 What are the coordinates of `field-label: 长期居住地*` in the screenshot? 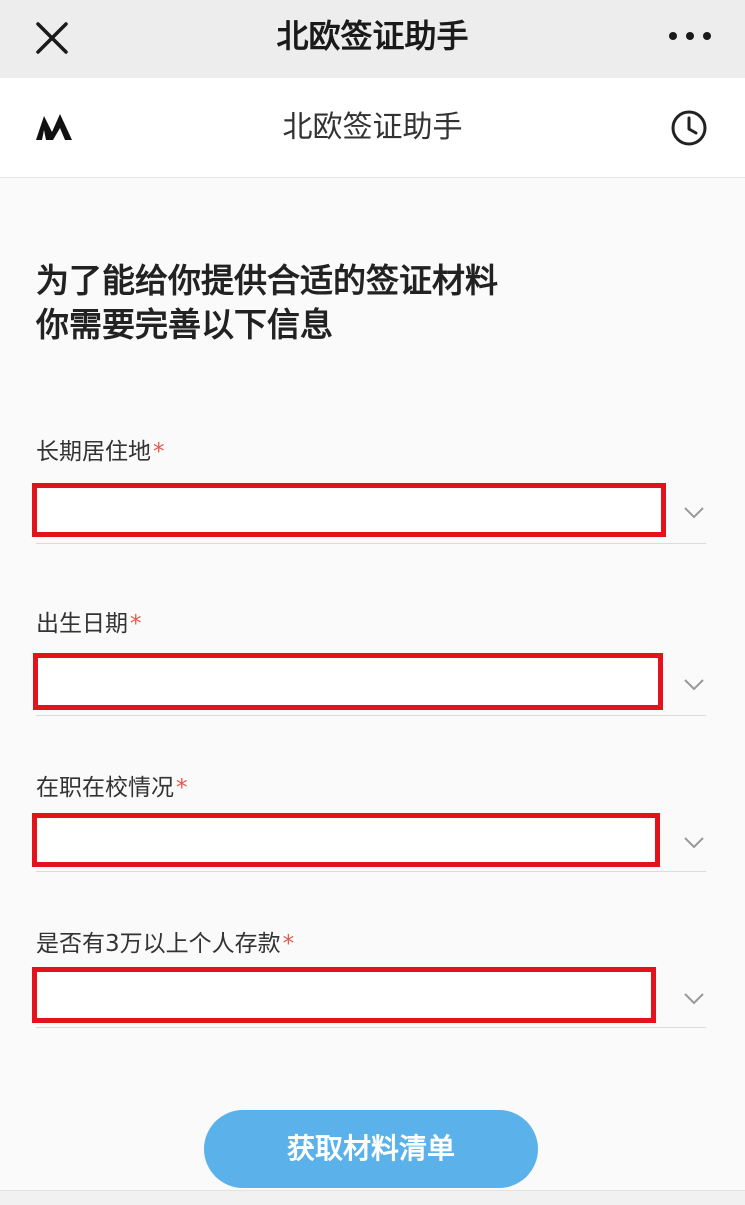 It's located at (371, 452).